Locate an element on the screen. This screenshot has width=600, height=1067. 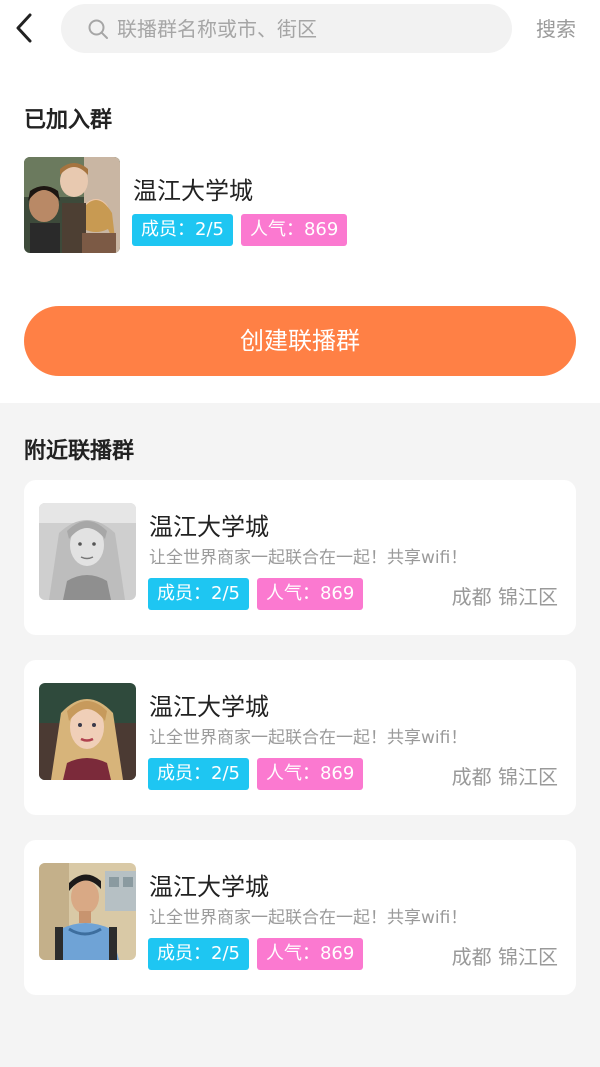
joined-group-name: 温江大学城 is located at coordinates (193, 191).